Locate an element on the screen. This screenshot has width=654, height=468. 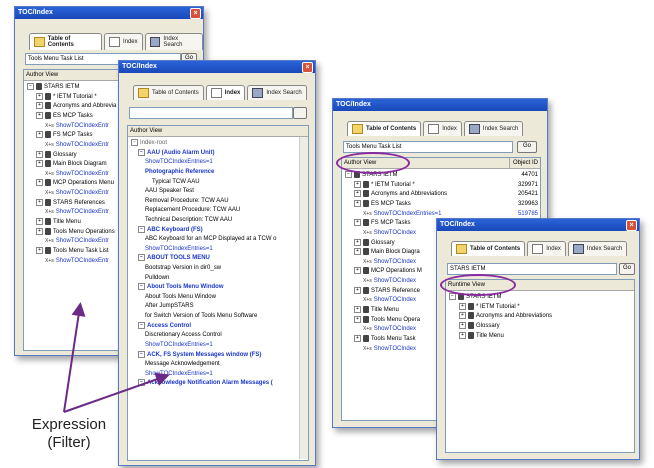
tree-item: − AAU (Audio Alarm Unit) is located at coordinates (218, 153).